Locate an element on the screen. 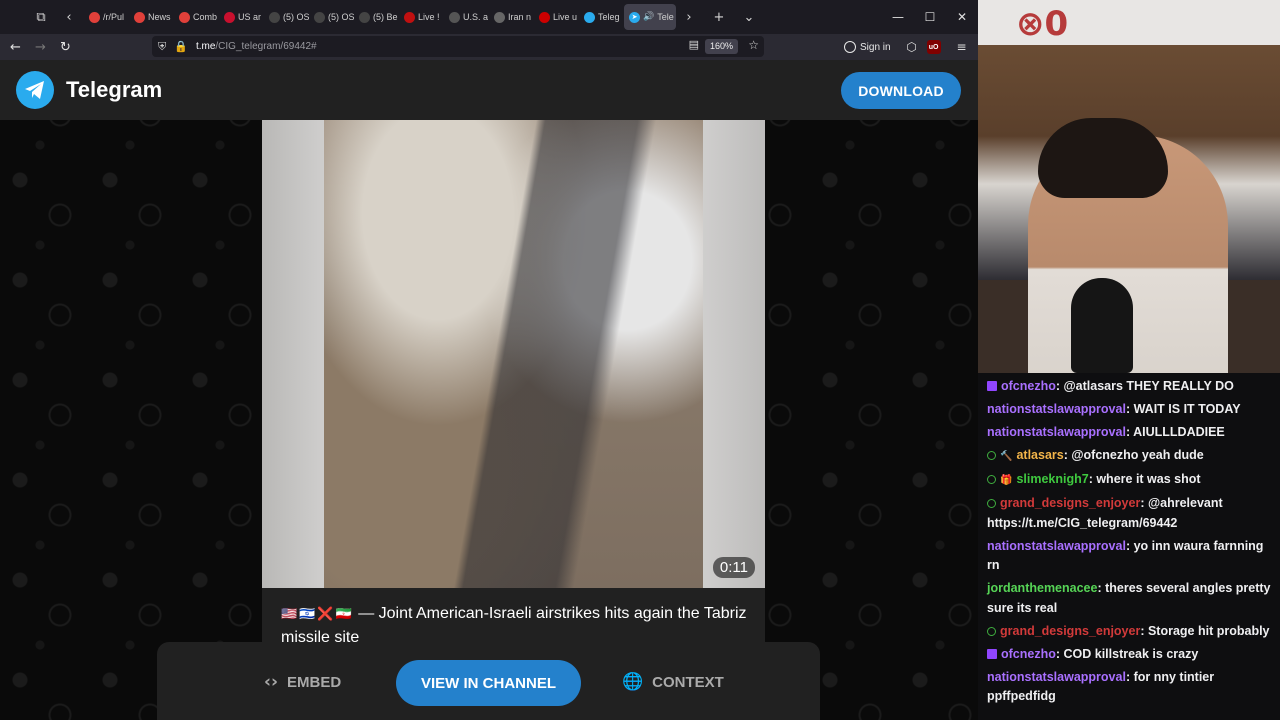 This screenshot has height=720, width=1280. tab-label: Iran n is located at coordinates (520, 17).